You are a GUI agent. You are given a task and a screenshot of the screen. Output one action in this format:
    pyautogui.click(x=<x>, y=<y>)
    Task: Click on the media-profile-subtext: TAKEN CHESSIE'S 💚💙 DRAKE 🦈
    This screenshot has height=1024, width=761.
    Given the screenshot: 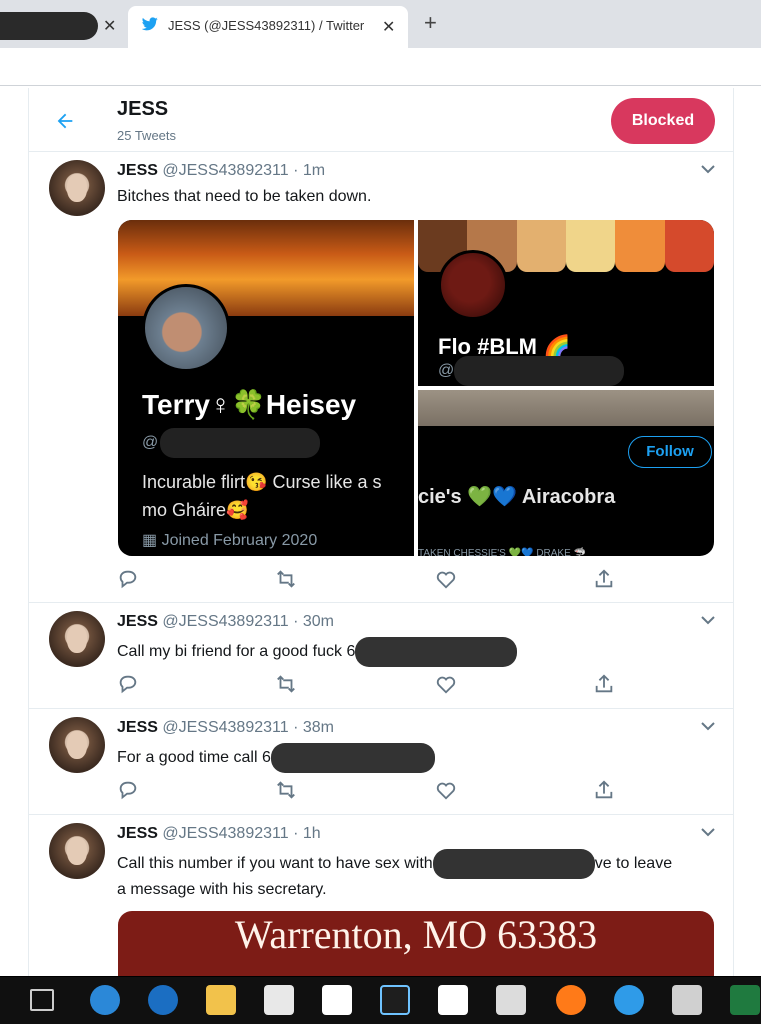 What is the action you would take?
    pyautogui.click(x=502, y=552)
    